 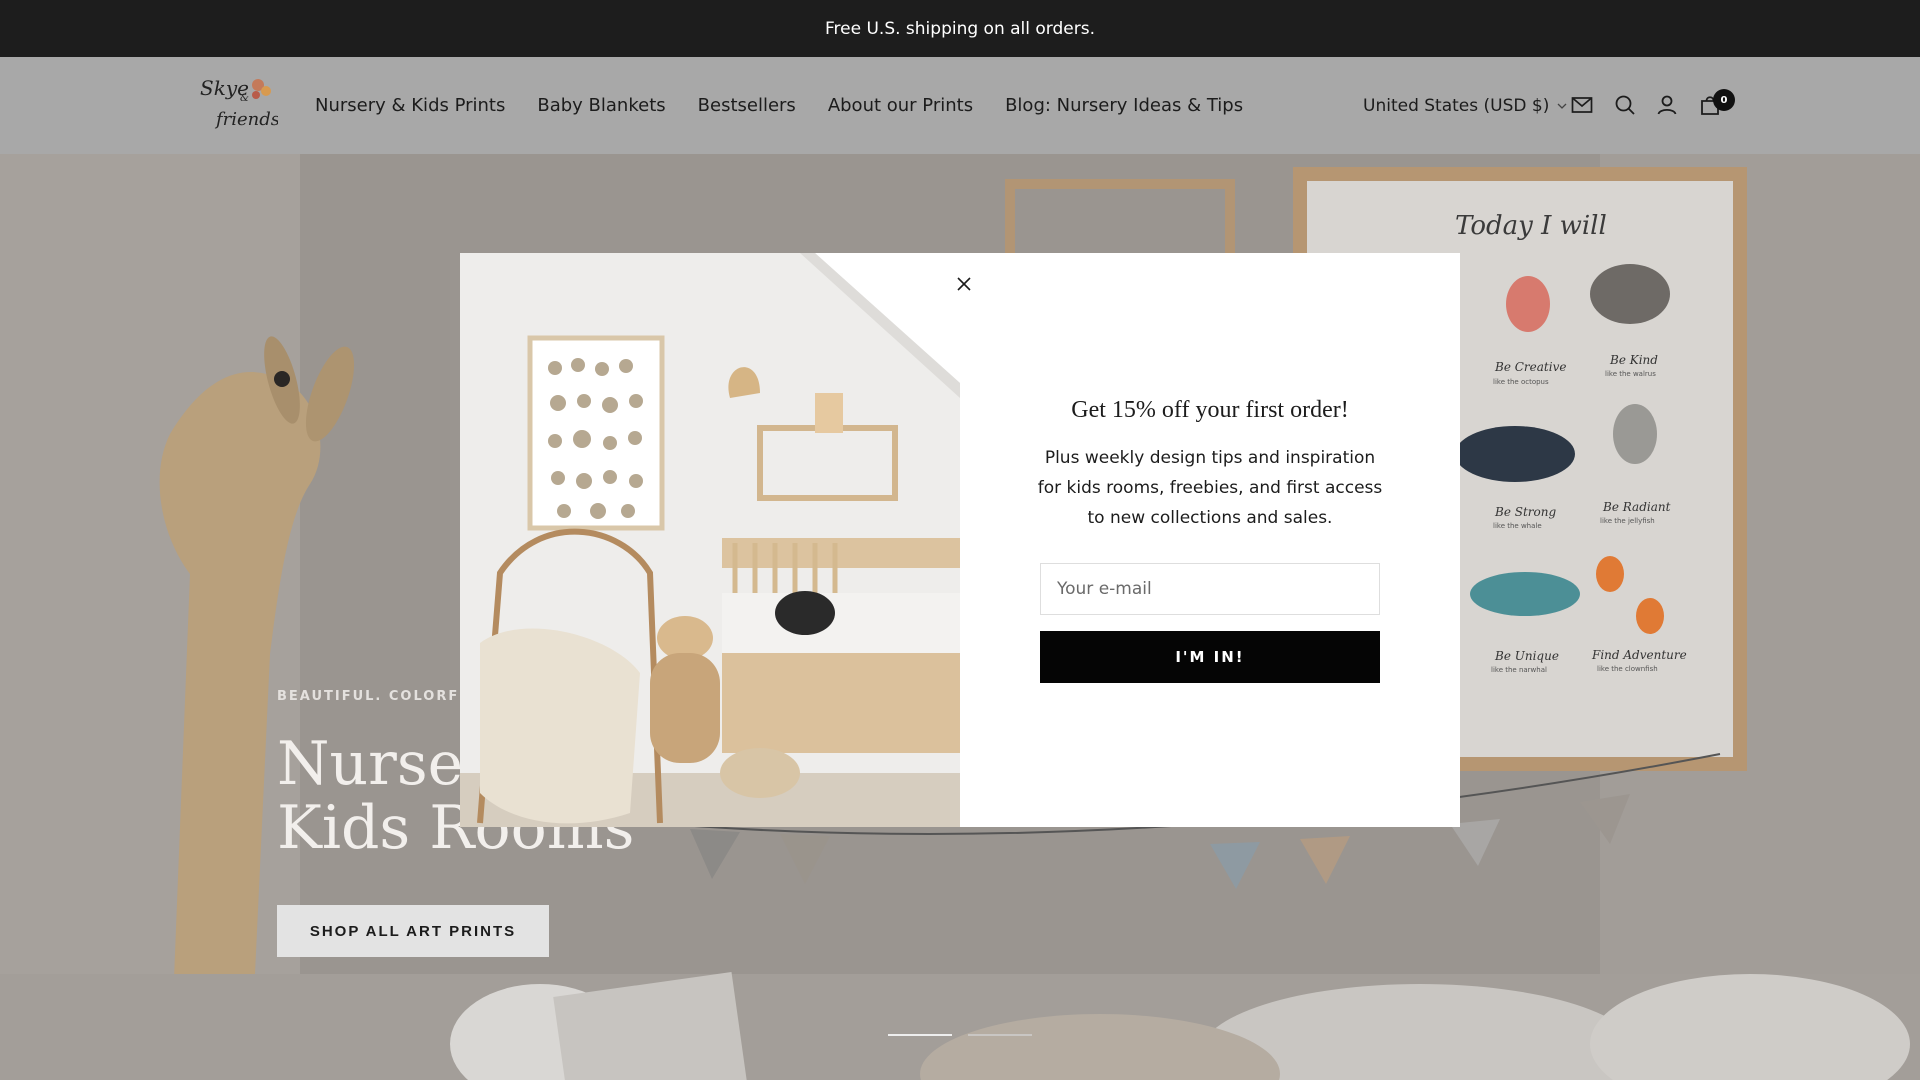 What do you see at coordinates (1562, 106) in the screenshot?
I see `chevron-down-icon` at bounding box center [1562, 106].